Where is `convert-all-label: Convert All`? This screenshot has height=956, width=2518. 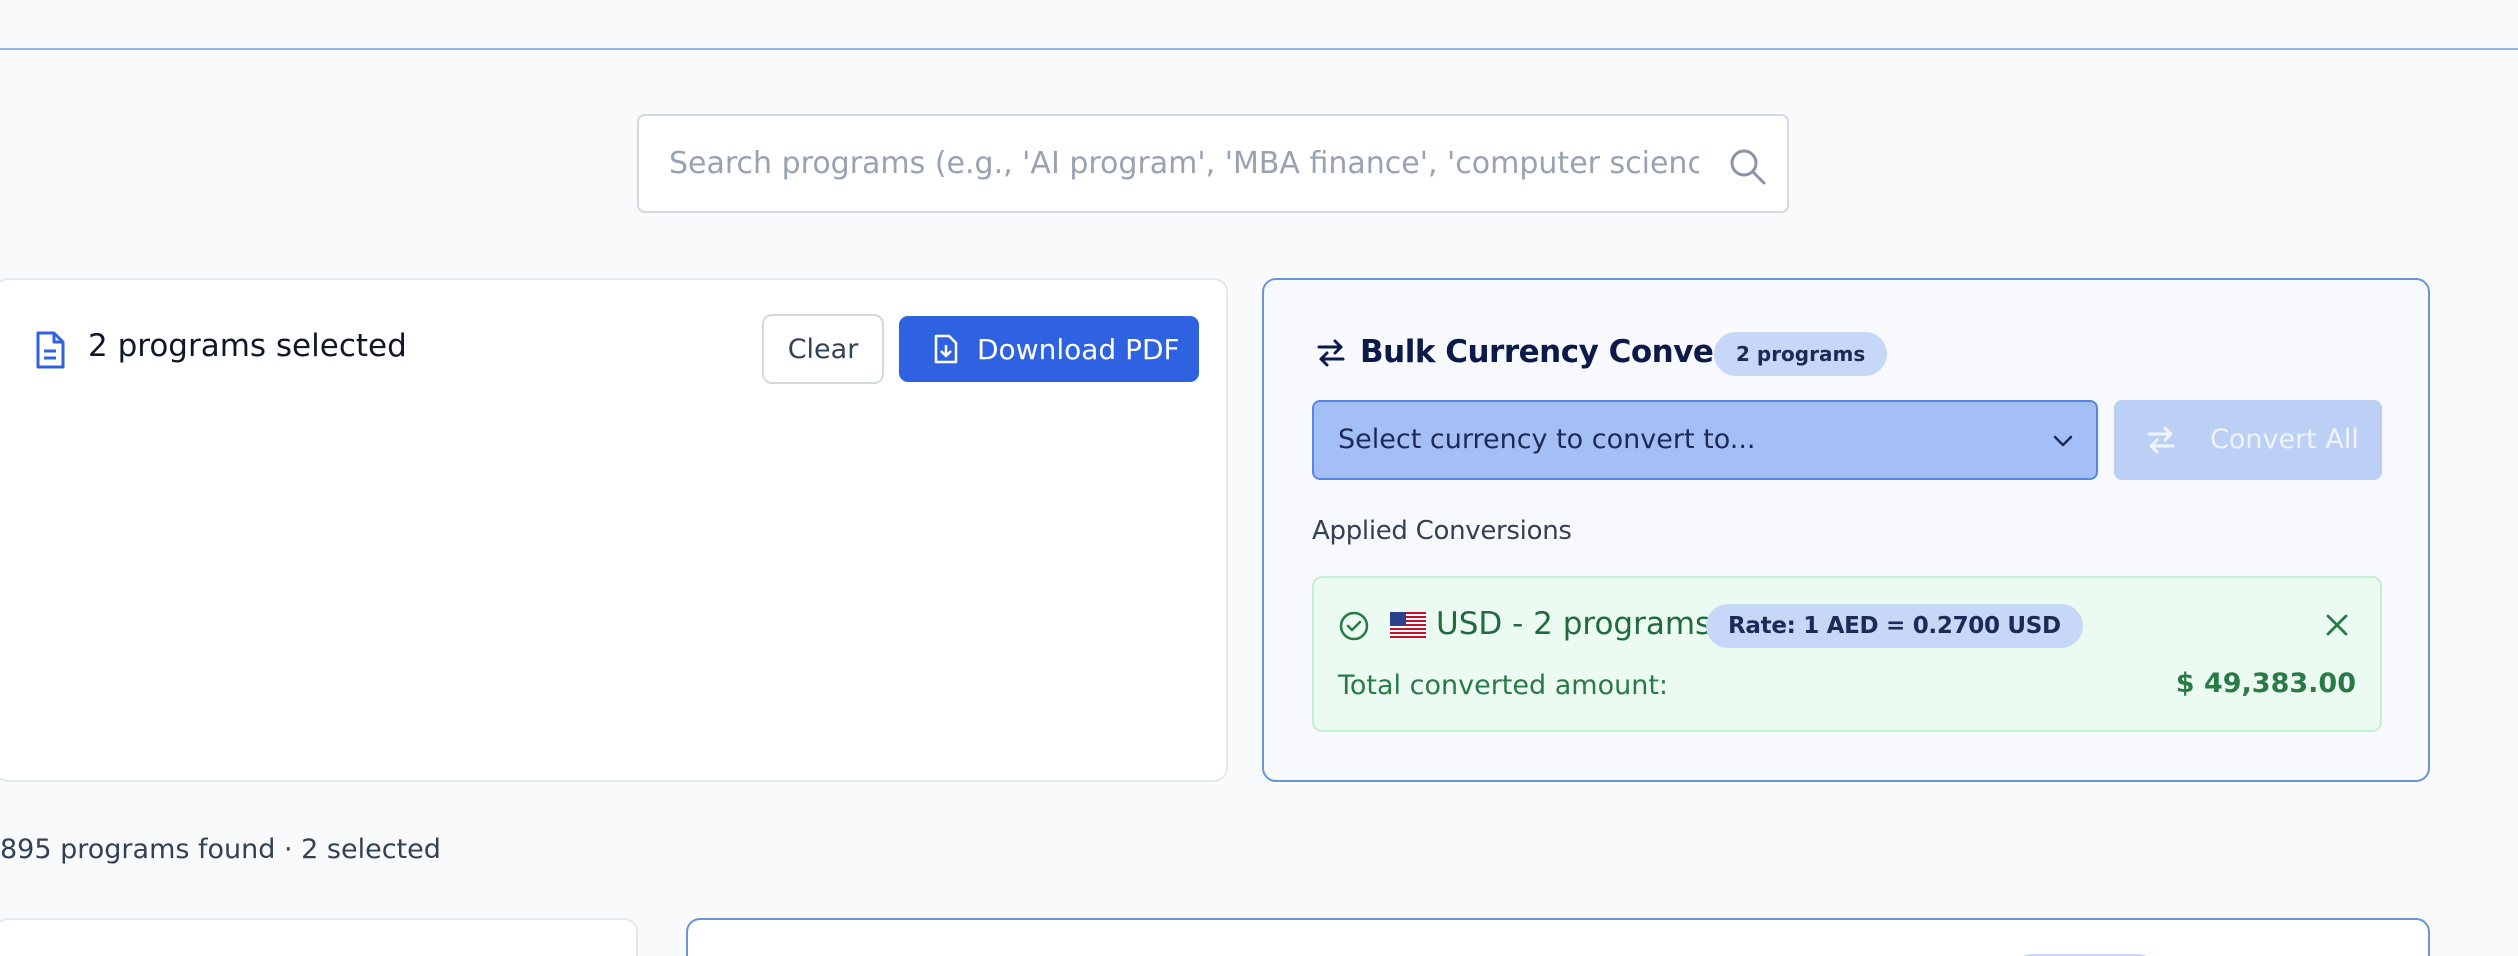
convert-all-label: Convert All is located at coordinates (2284, 439).